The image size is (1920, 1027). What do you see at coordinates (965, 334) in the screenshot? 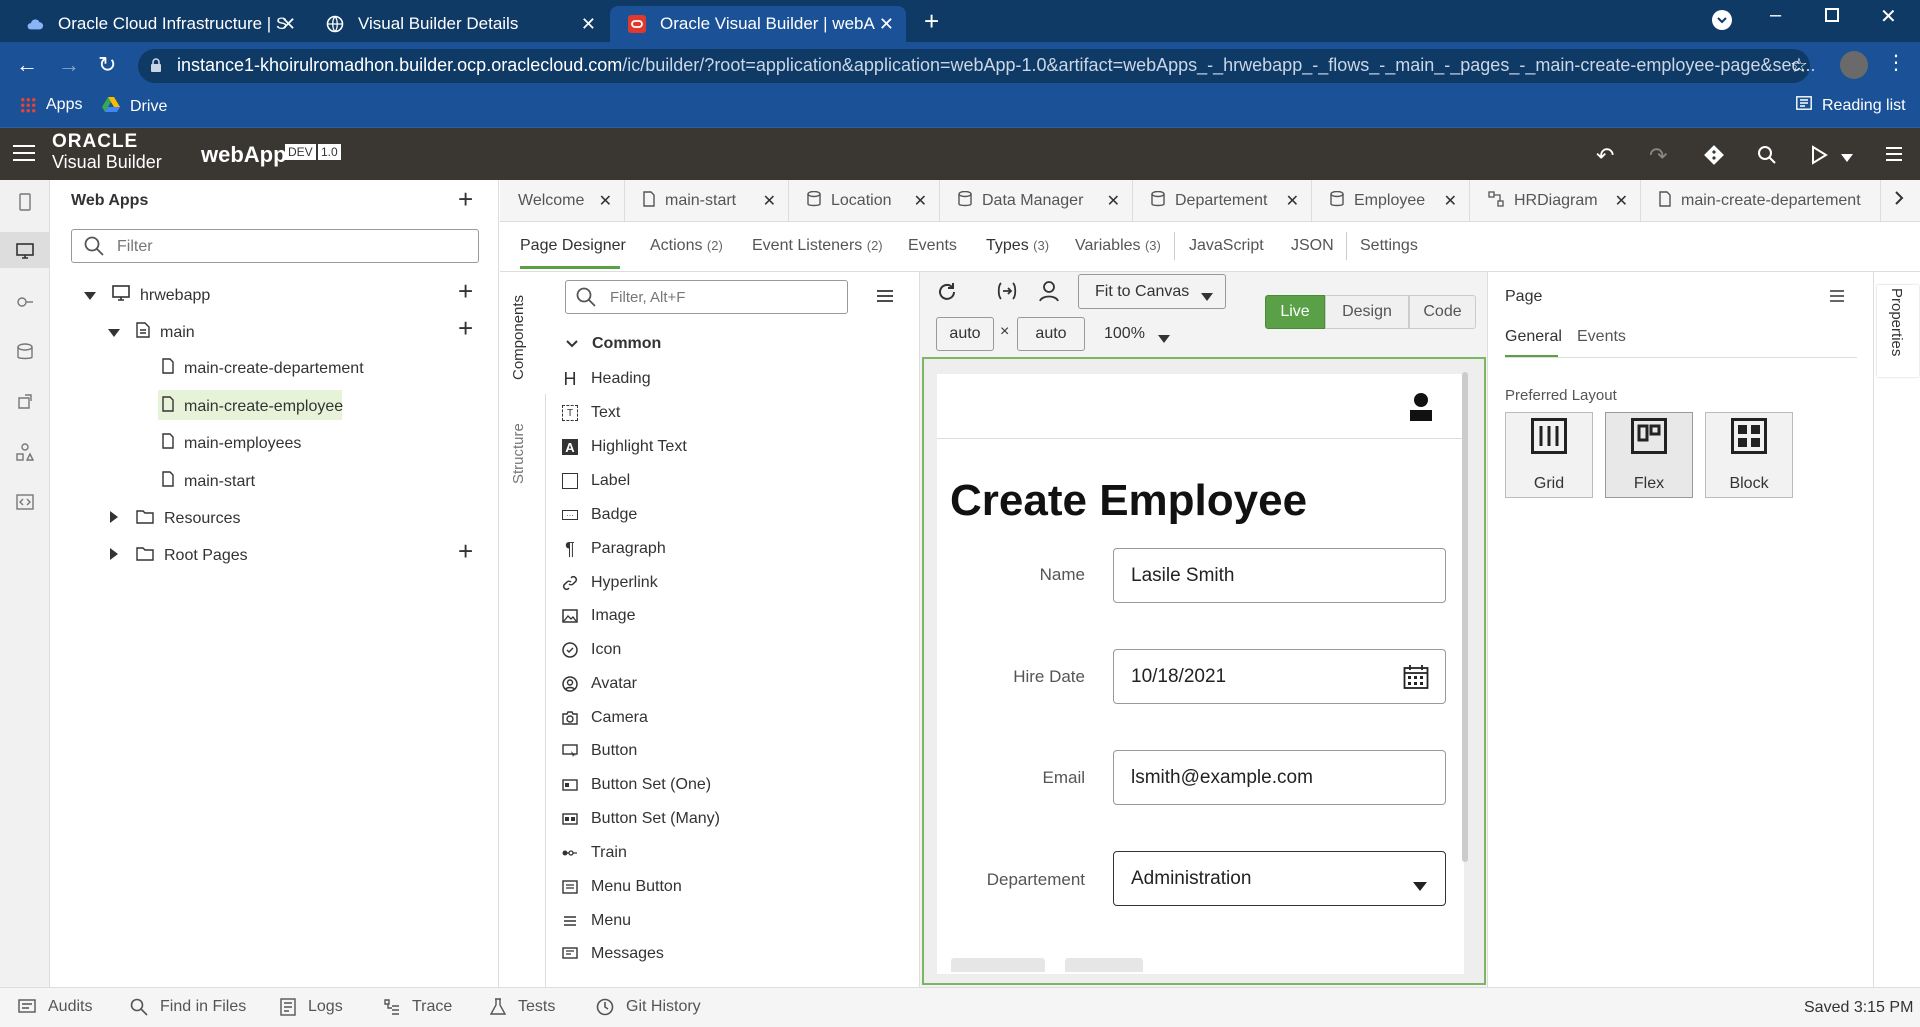
I see `canvas-width-input: auto` at bounding box center [965, 334].